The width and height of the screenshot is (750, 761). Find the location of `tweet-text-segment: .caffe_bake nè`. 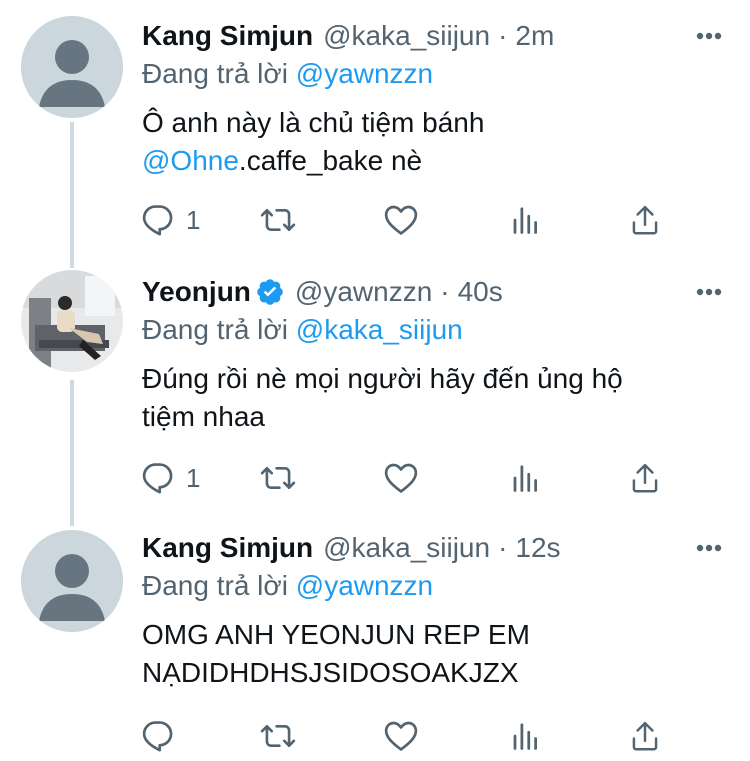

tweet-text-segment: .caffe_bake nè is located at coordinates (330, 160).